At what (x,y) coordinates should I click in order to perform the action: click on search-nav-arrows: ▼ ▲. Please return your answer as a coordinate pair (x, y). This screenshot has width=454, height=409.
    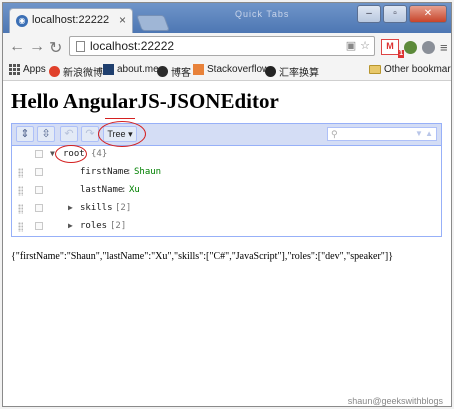
    Looking at the image, I should click on (424, 134).